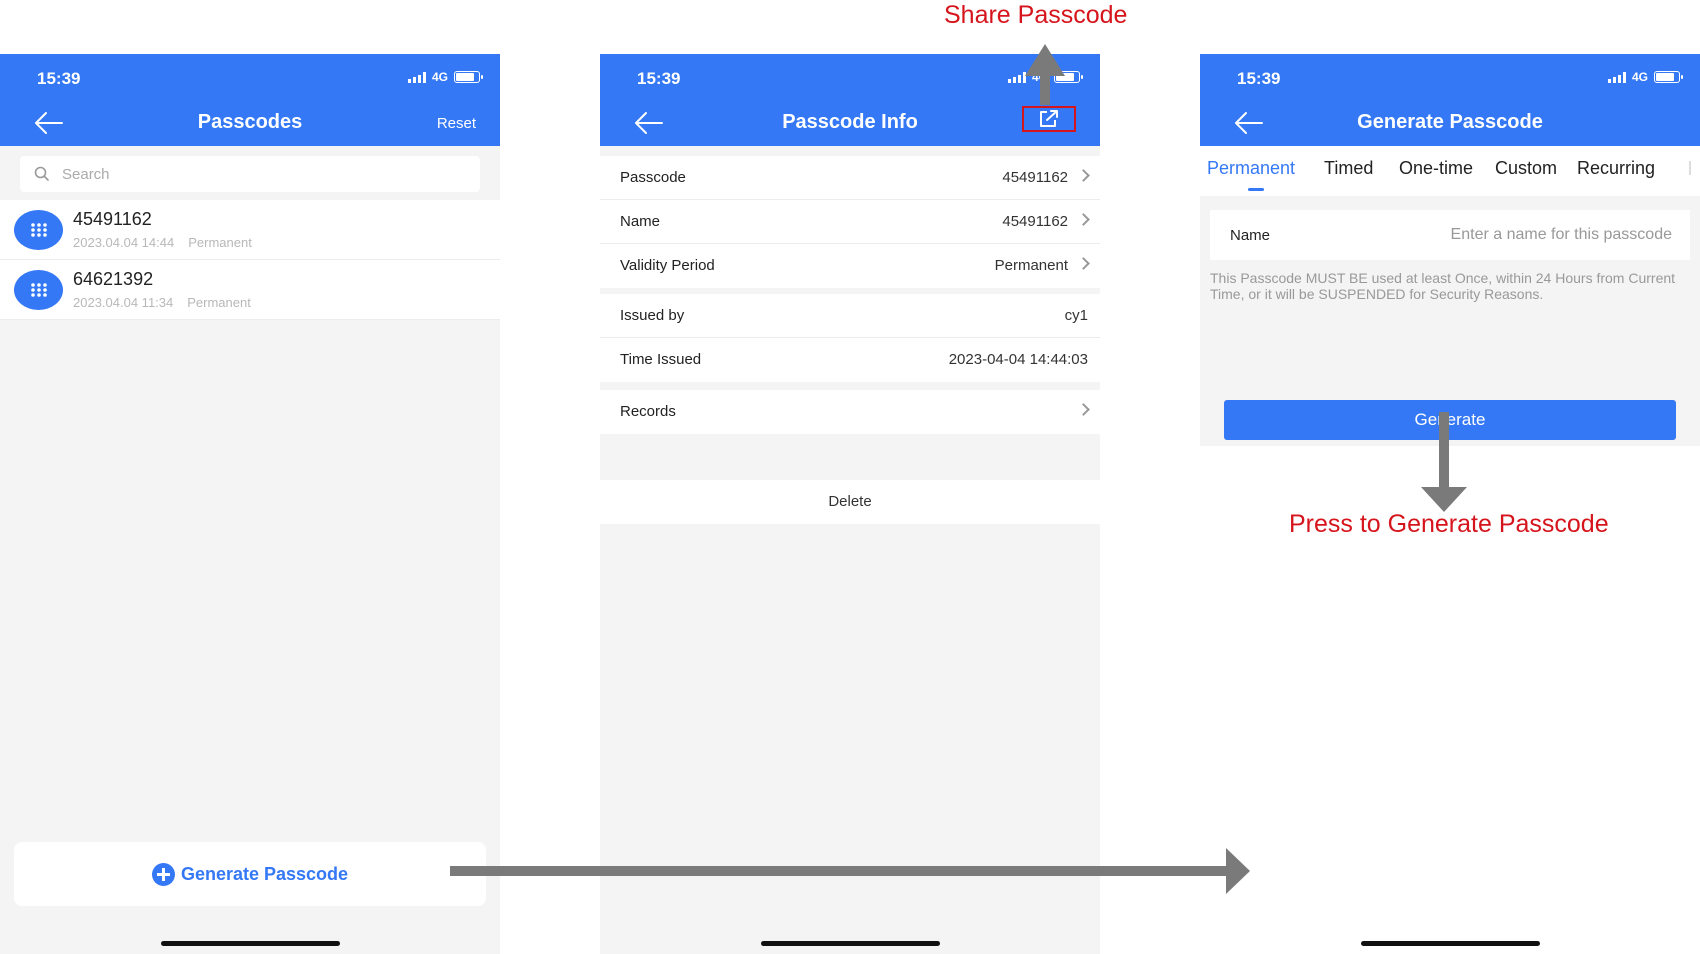 The height and width of the screenshot is (954, 1700). Describe the element at coordinates (1449, 524) in the screenshot. I see `press-generate-annotation: Press to Generate Passcode` at that location.